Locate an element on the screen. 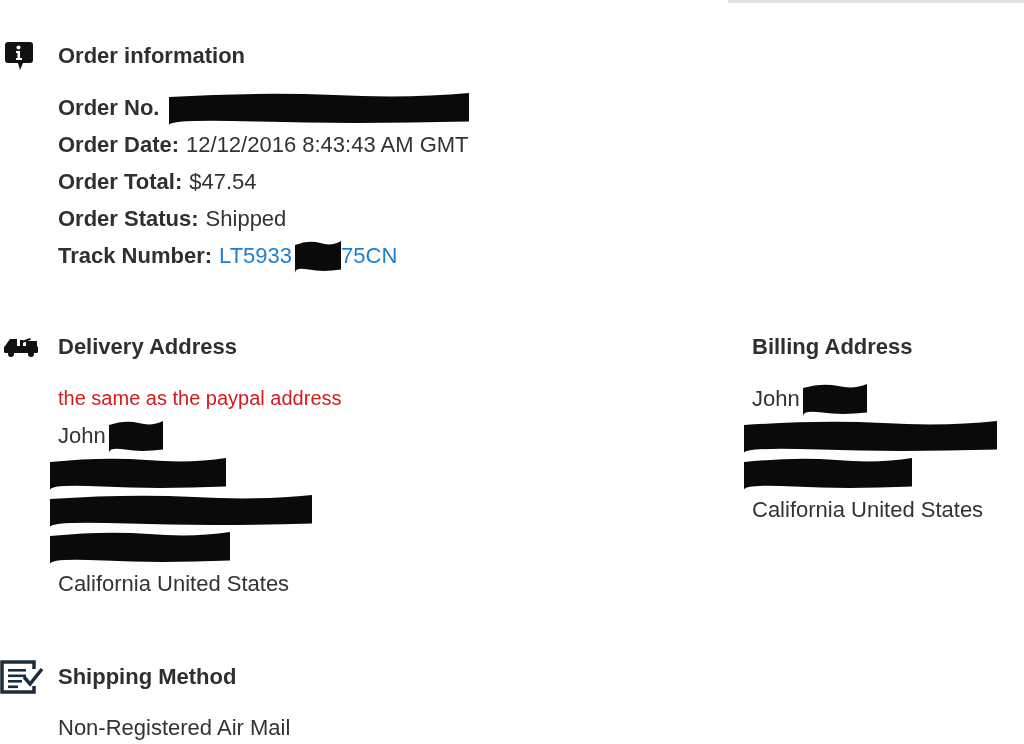 This screenshot has width=1024, height=744. track-number-link: 75CN is located at coordinates (369, 255).